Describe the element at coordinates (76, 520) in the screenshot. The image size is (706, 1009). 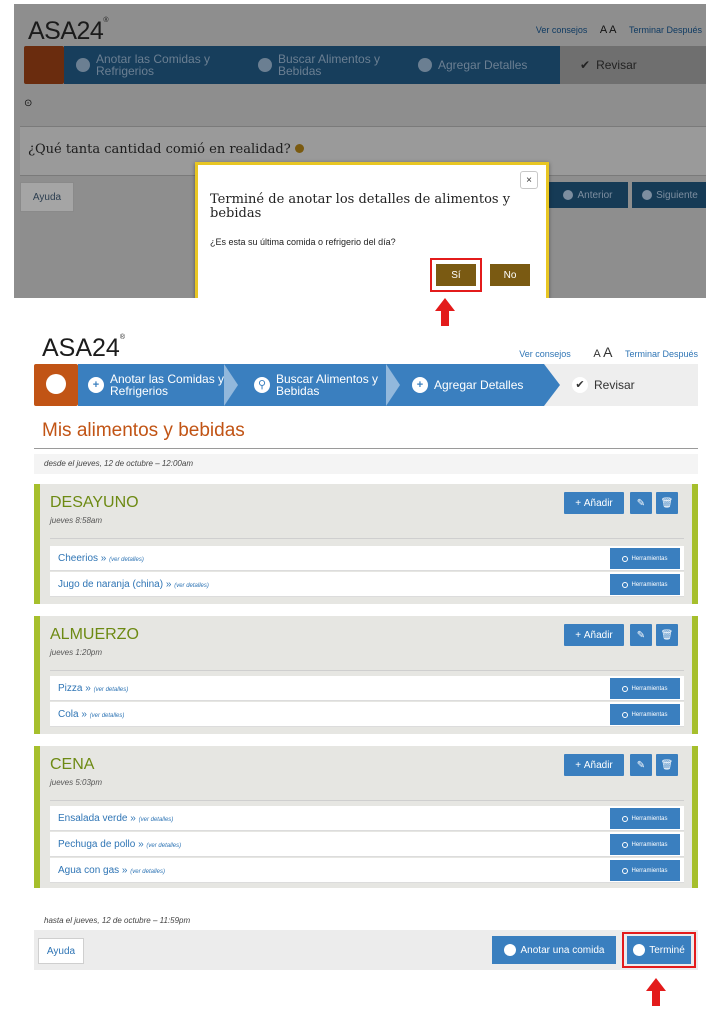
I see `meal-time: jueves 8:58am` at that location.